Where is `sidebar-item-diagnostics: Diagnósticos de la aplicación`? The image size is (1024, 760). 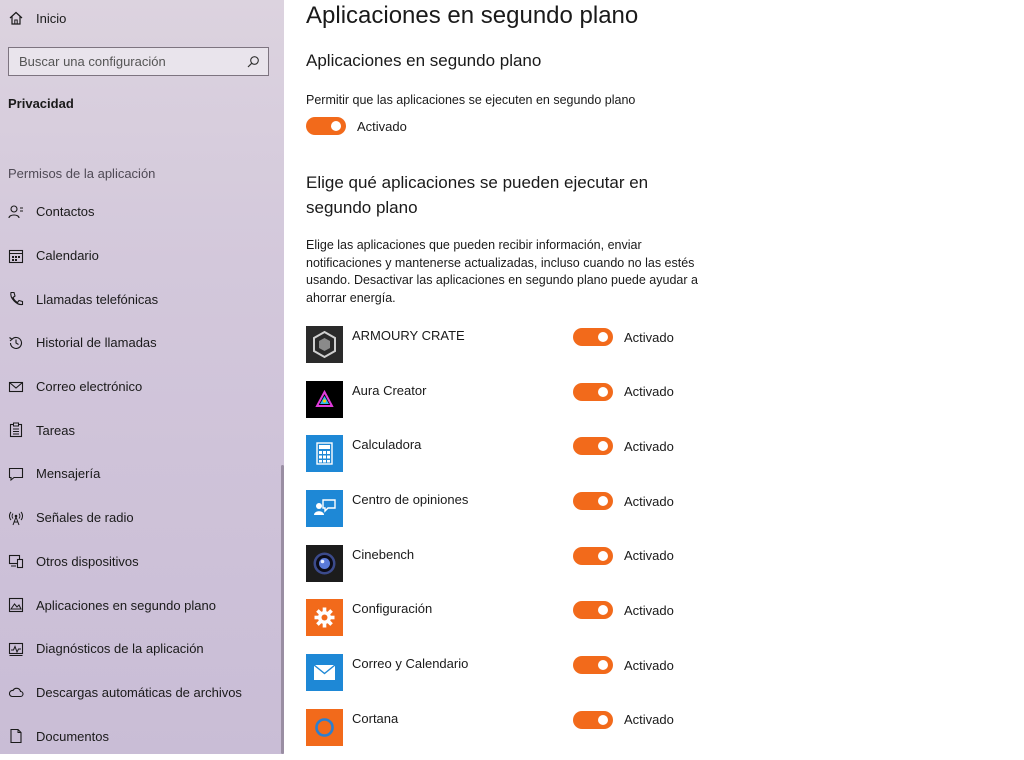
sidebar-item-diagnostics: Diagnósticos de la aplicación is located at coordinates (140, 649).